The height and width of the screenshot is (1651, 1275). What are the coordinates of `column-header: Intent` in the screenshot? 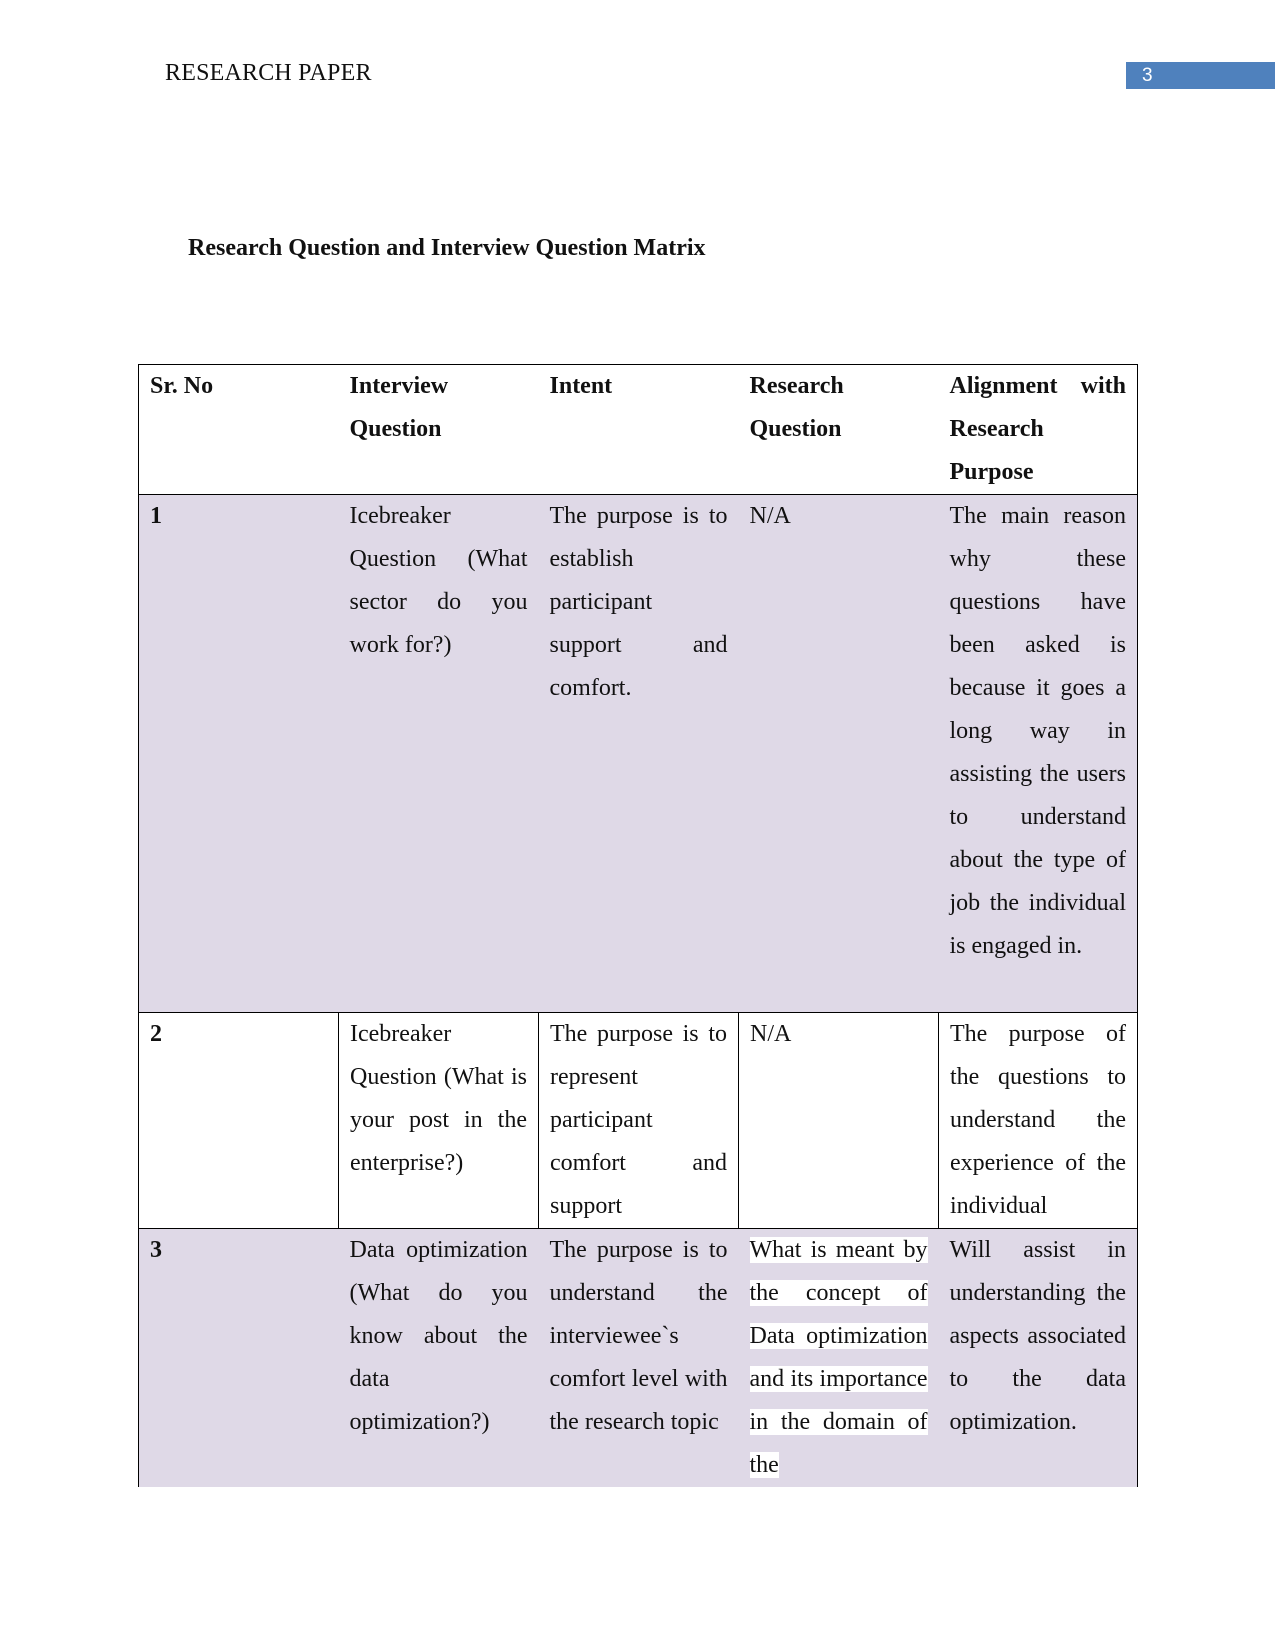 It's located at (581, 386).